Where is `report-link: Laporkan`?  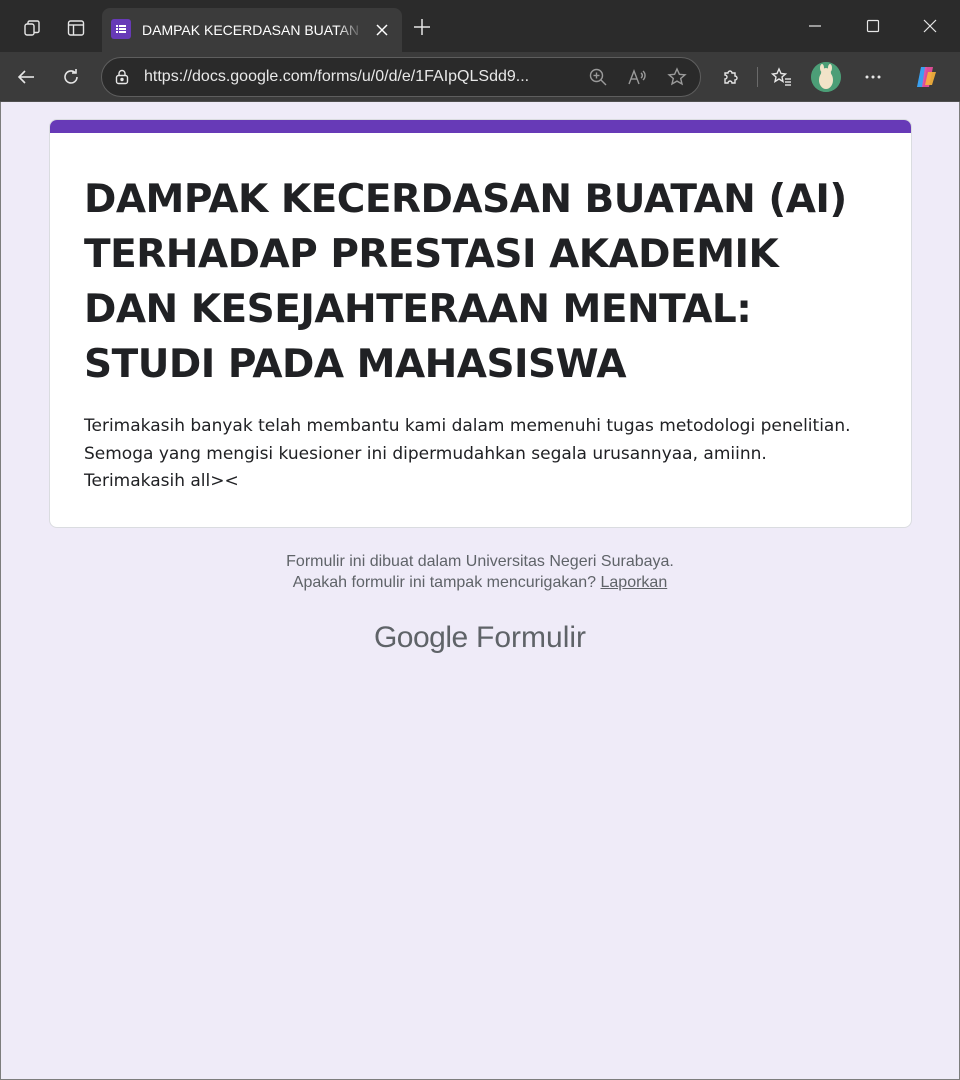
report-link: Laporkan is located at coordinates (634, 582).